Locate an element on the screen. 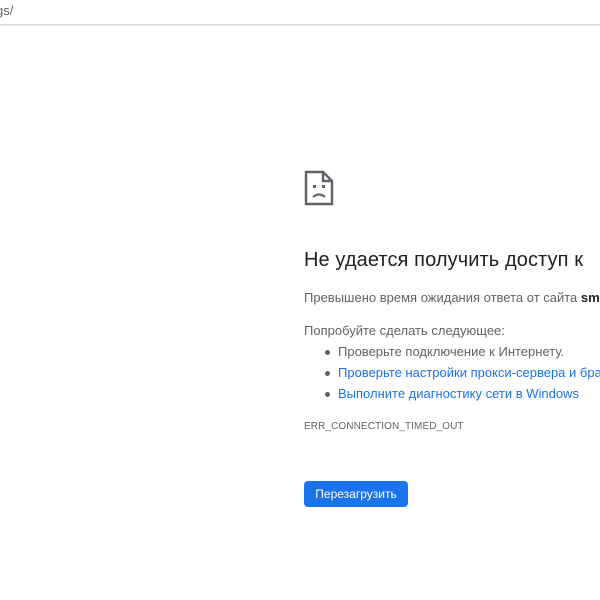 The height and width of the screenshot is (600, 600). page-title: Не удается получить доступ к is located at coordinates (444, 260).